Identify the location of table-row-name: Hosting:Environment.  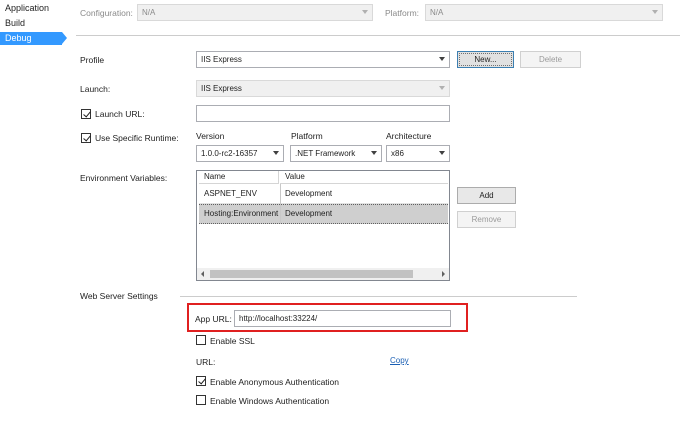
(239, 214).